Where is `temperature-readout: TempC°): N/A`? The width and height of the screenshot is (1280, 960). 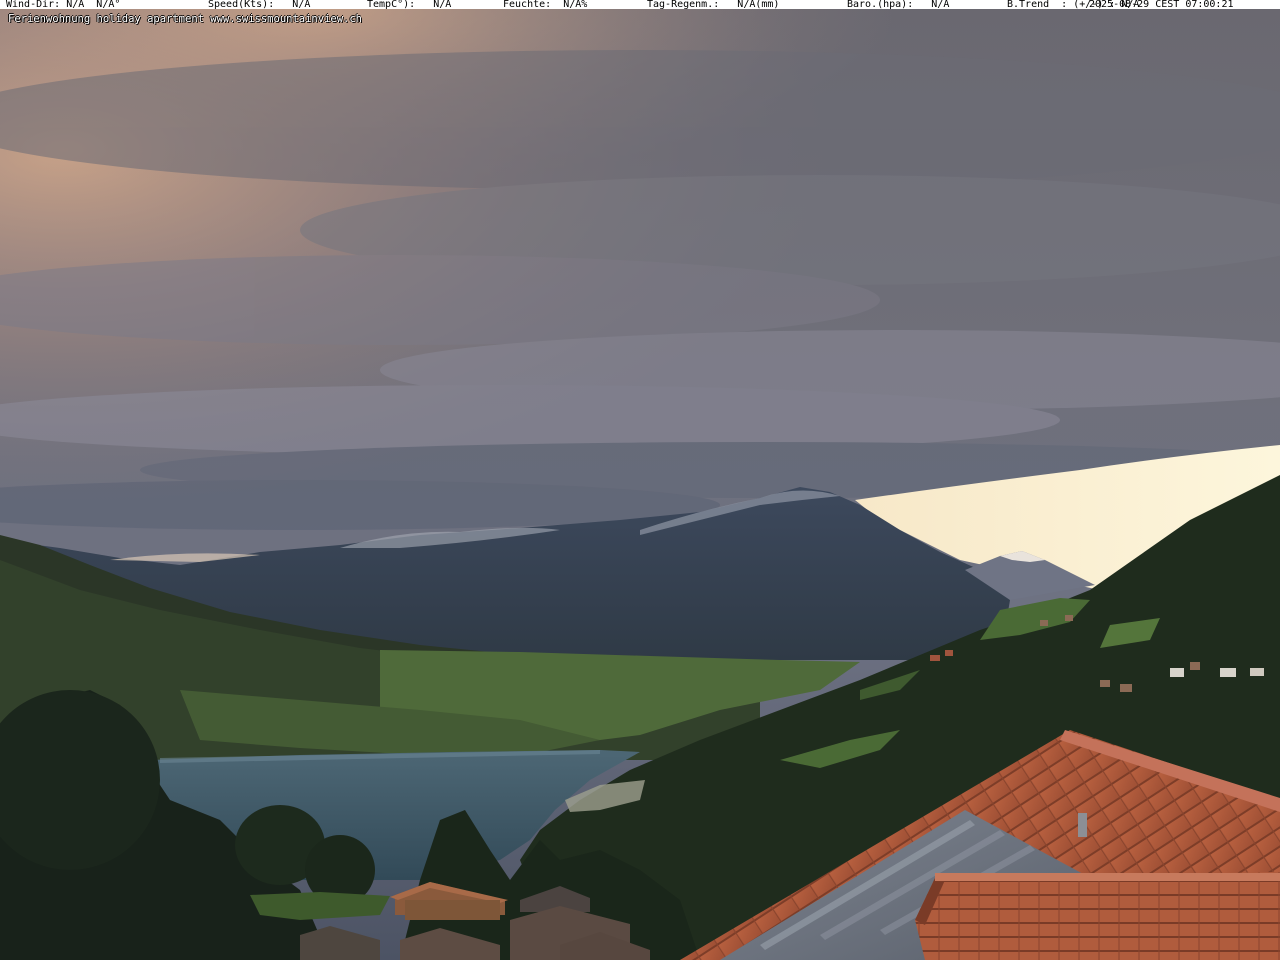
temperature-readout: TempC°): N/A is located at coordinates (409, 5).